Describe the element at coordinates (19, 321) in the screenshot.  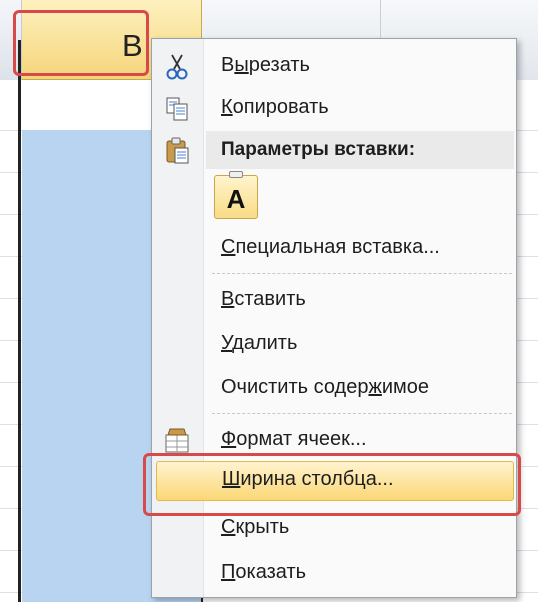
I see `selection-border-left` at that location.